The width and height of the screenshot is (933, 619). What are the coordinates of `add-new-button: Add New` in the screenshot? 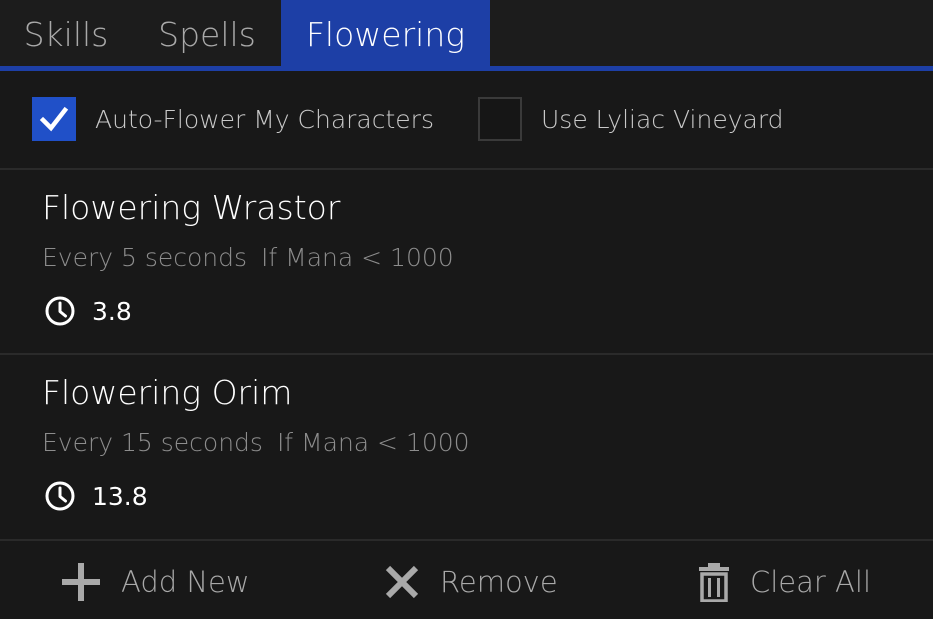 It's located at (155, 582).